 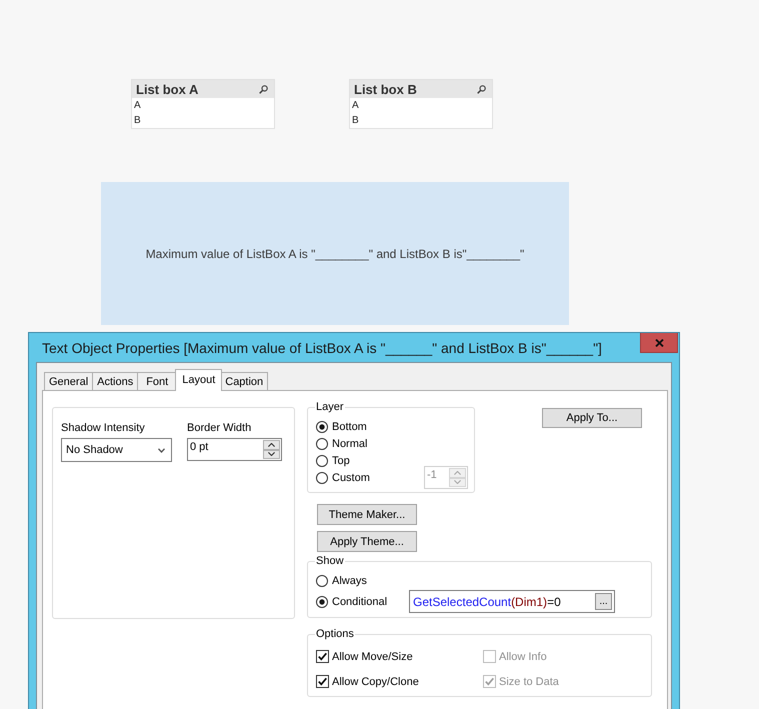 What do you see at coordinates (341, 426) in the screenshot?
I see `radio-option: Bottom` at bounding box center [341, 426].